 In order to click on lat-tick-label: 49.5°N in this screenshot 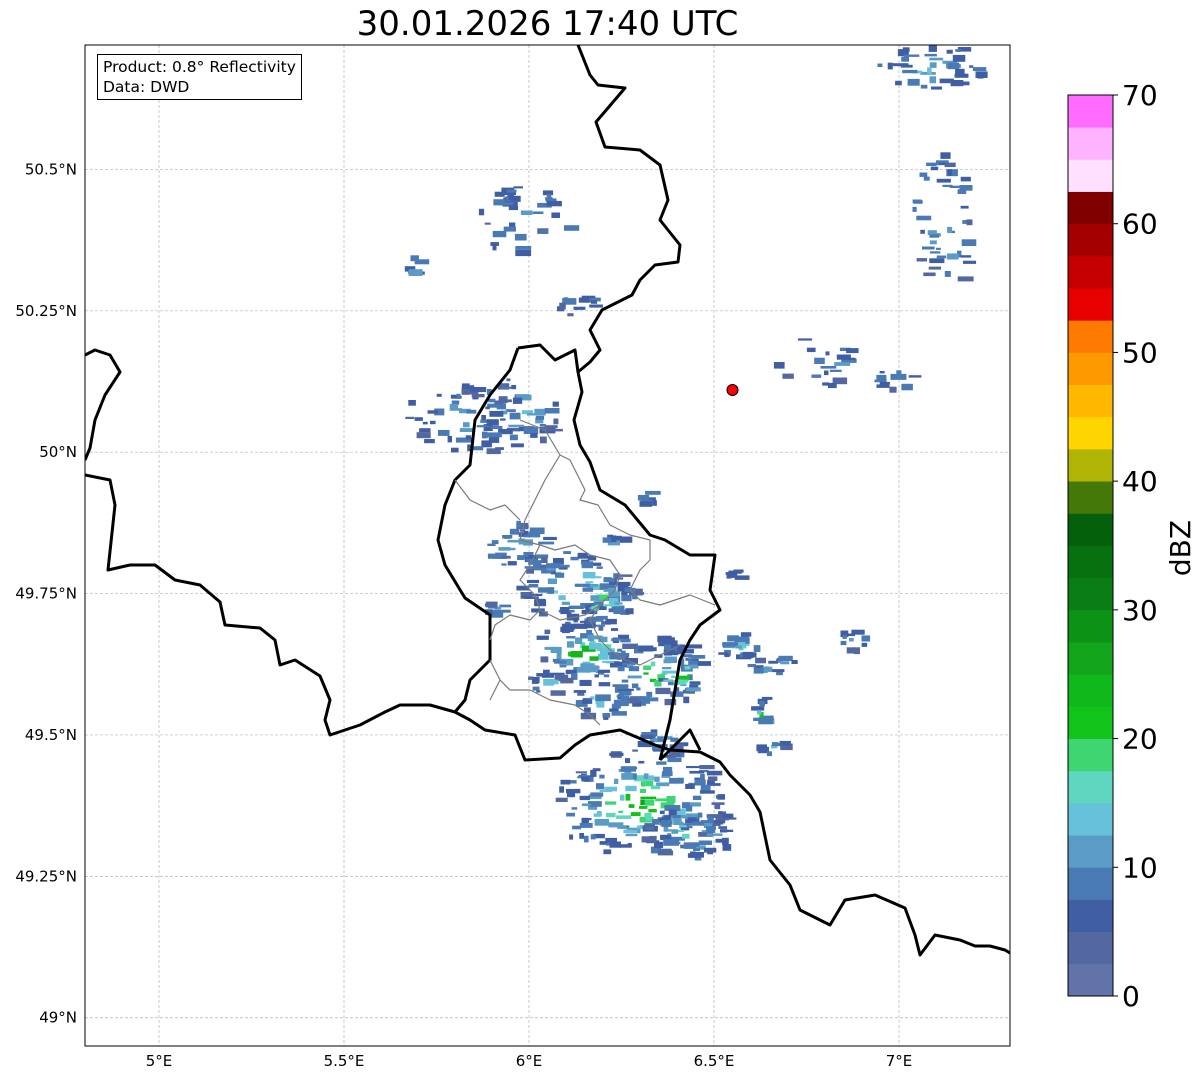, I will do `click(51, 735)`.